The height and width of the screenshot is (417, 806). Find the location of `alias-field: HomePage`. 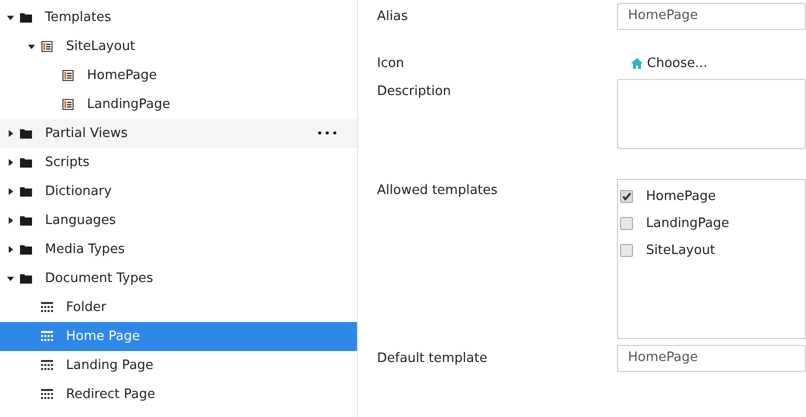

alias-field: HomePage is located at coordinates (711, 16).